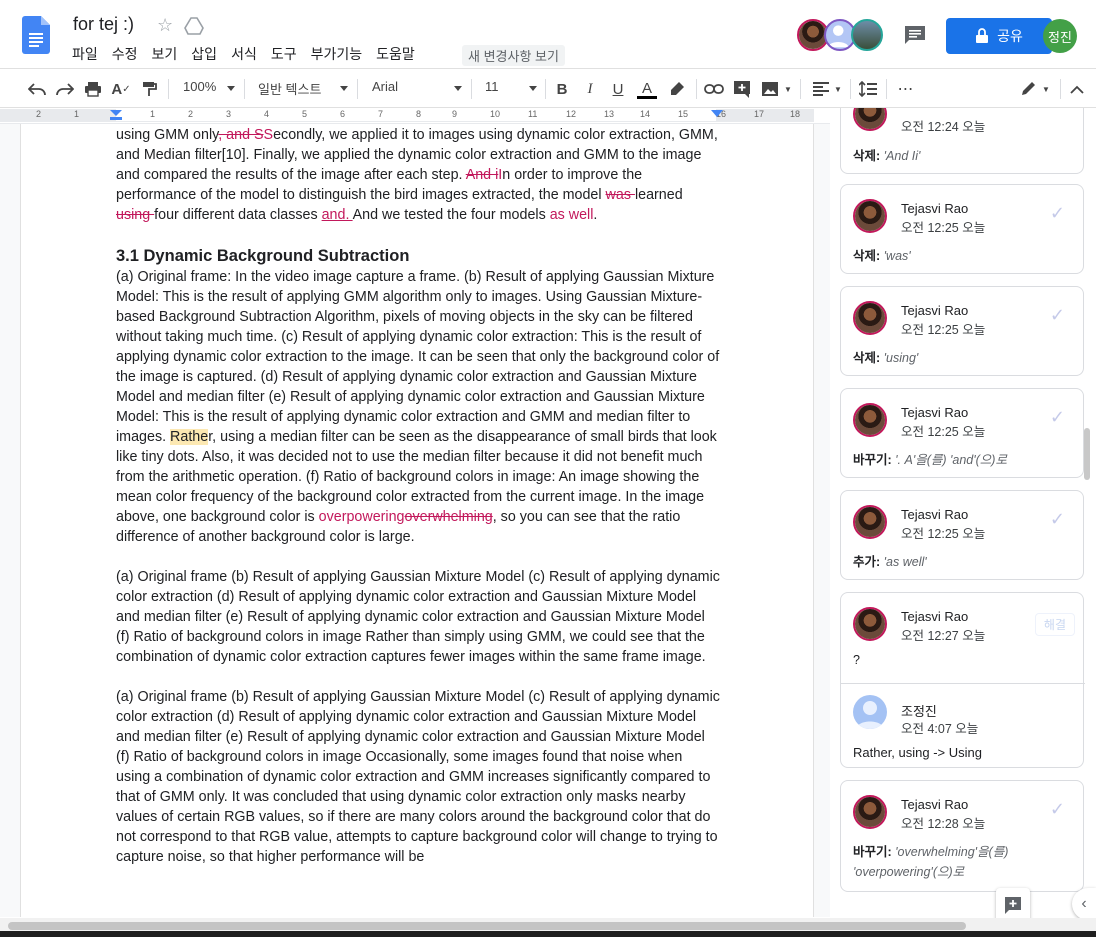  I want to click on font-select: Arial, so click(417, 86).